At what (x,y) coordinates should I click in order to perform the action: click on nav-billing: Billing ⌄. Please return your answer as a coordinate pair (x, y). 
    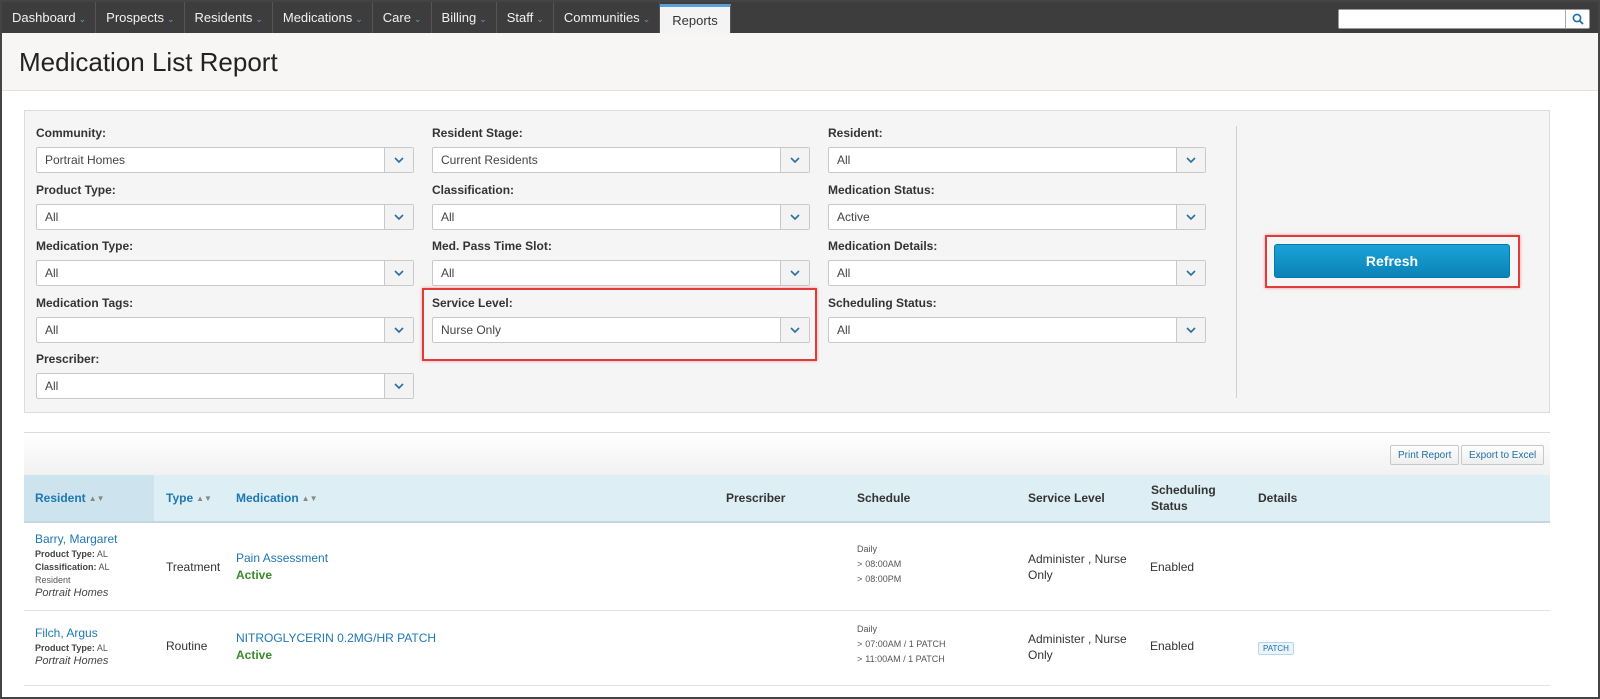
    Looking at the image, I should click on (464, 17).